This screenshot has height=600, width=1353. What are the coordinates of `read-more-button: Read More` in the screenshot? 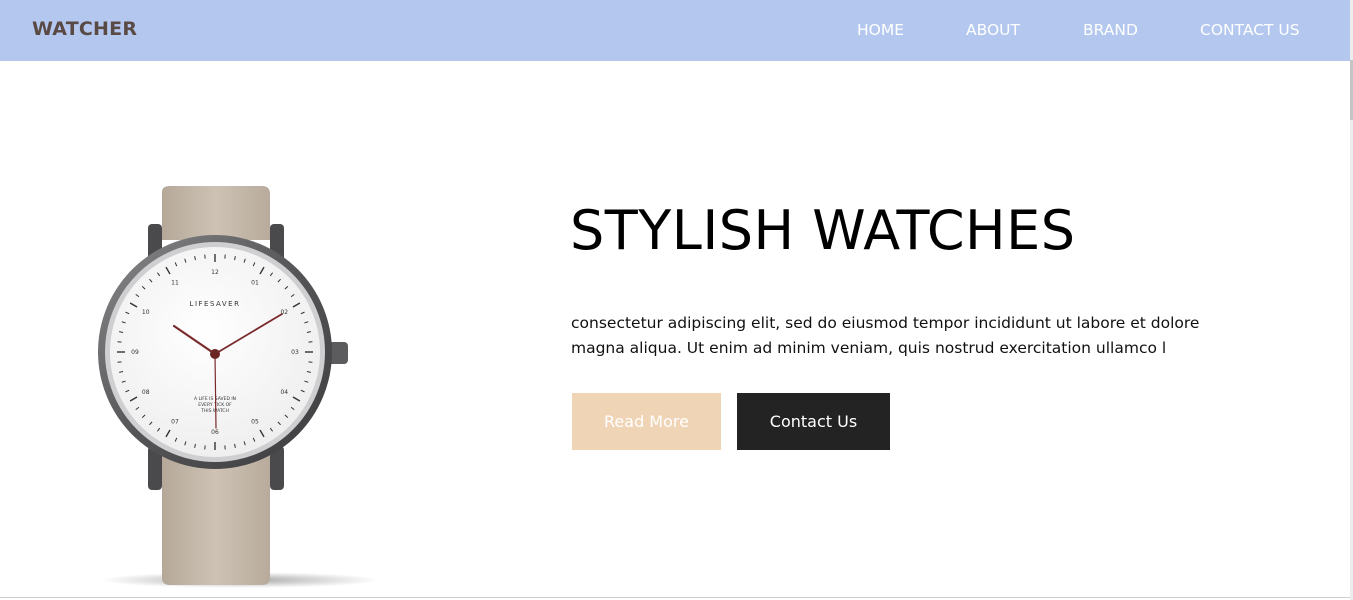 It's located at (646, 421).